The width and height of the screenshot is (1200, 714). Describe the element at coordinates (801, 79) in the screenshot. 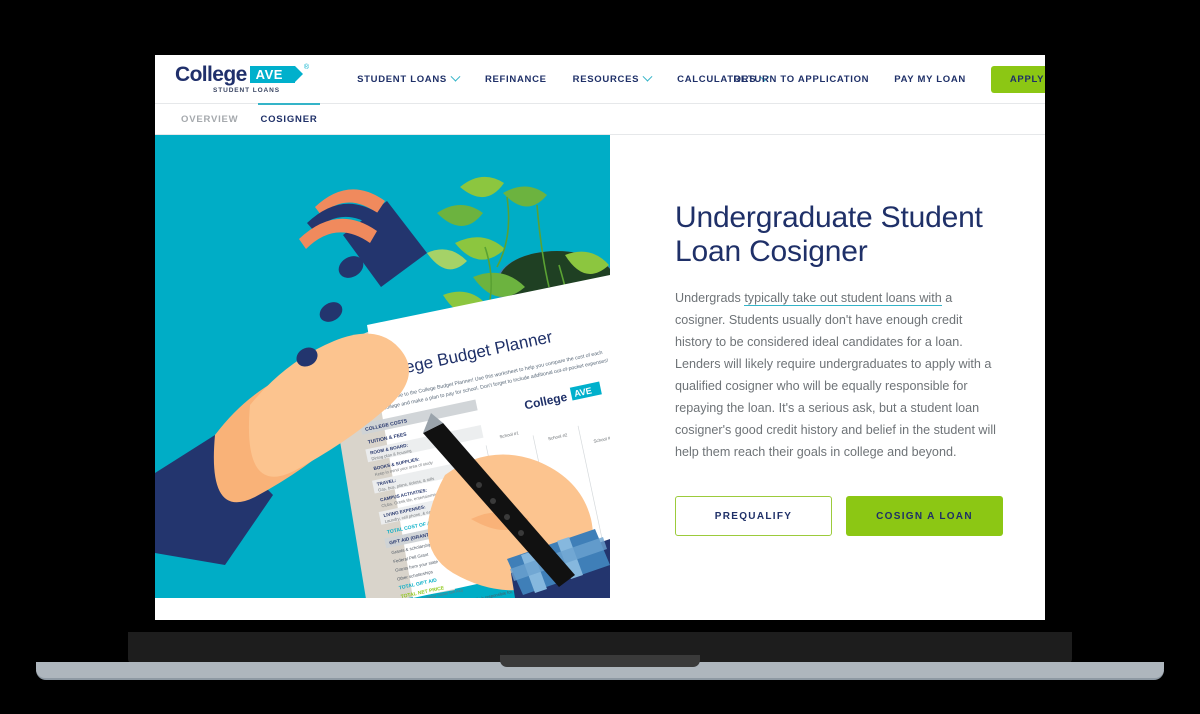

I see `return-to-application-link: RETURN TO APPLICATION` at that location.